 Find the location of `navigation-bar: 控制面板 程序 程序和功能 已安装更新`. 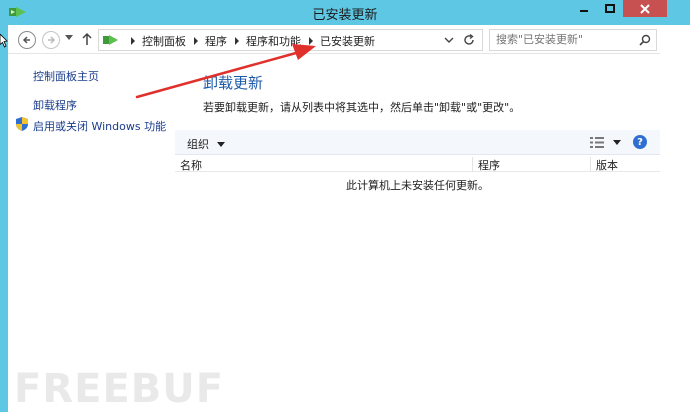

navigation-bar: 控制面板 程序 程序和功能 已安装更新 is located at coordinates (334, 39).